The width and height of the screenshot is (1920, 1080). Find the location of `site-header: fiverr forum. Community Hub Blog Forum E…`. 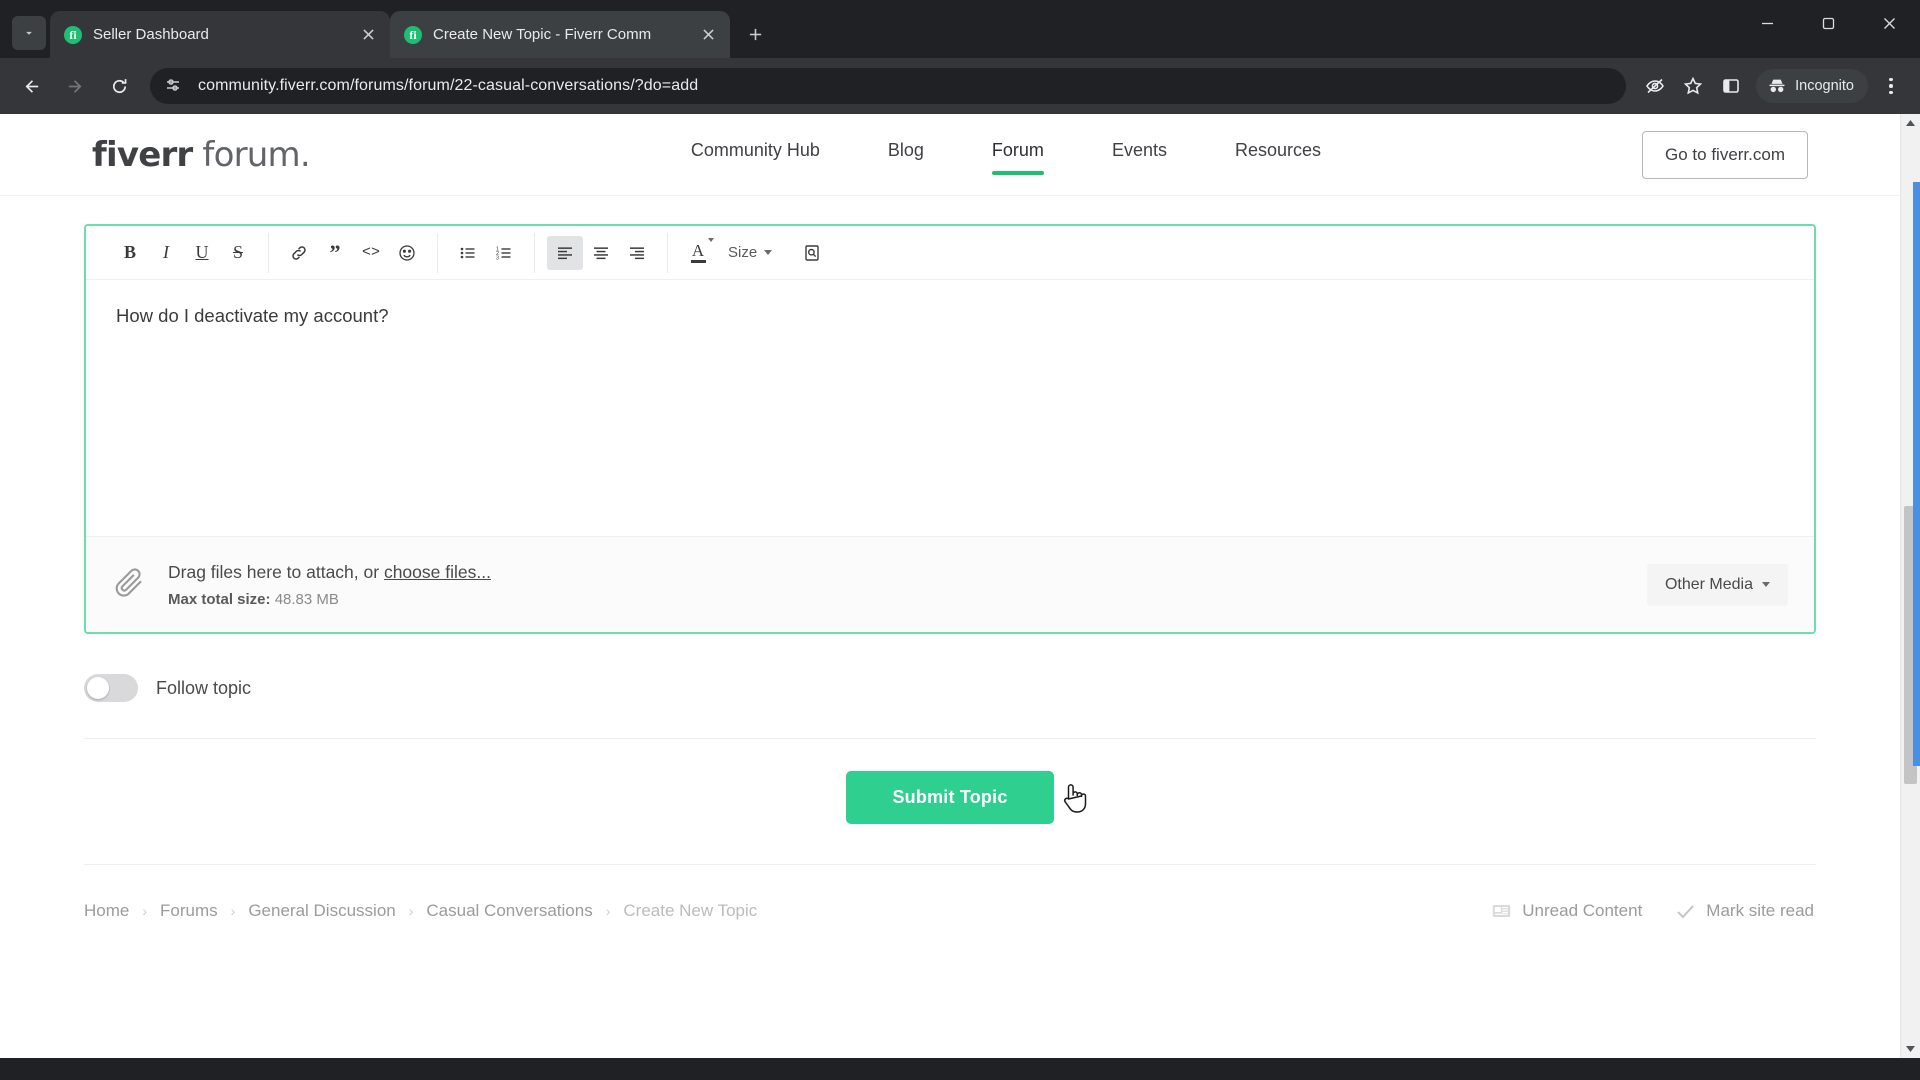

site-header: fiverr forum. Community Hub Blog Forum E… is located at coordinates (950, 155).